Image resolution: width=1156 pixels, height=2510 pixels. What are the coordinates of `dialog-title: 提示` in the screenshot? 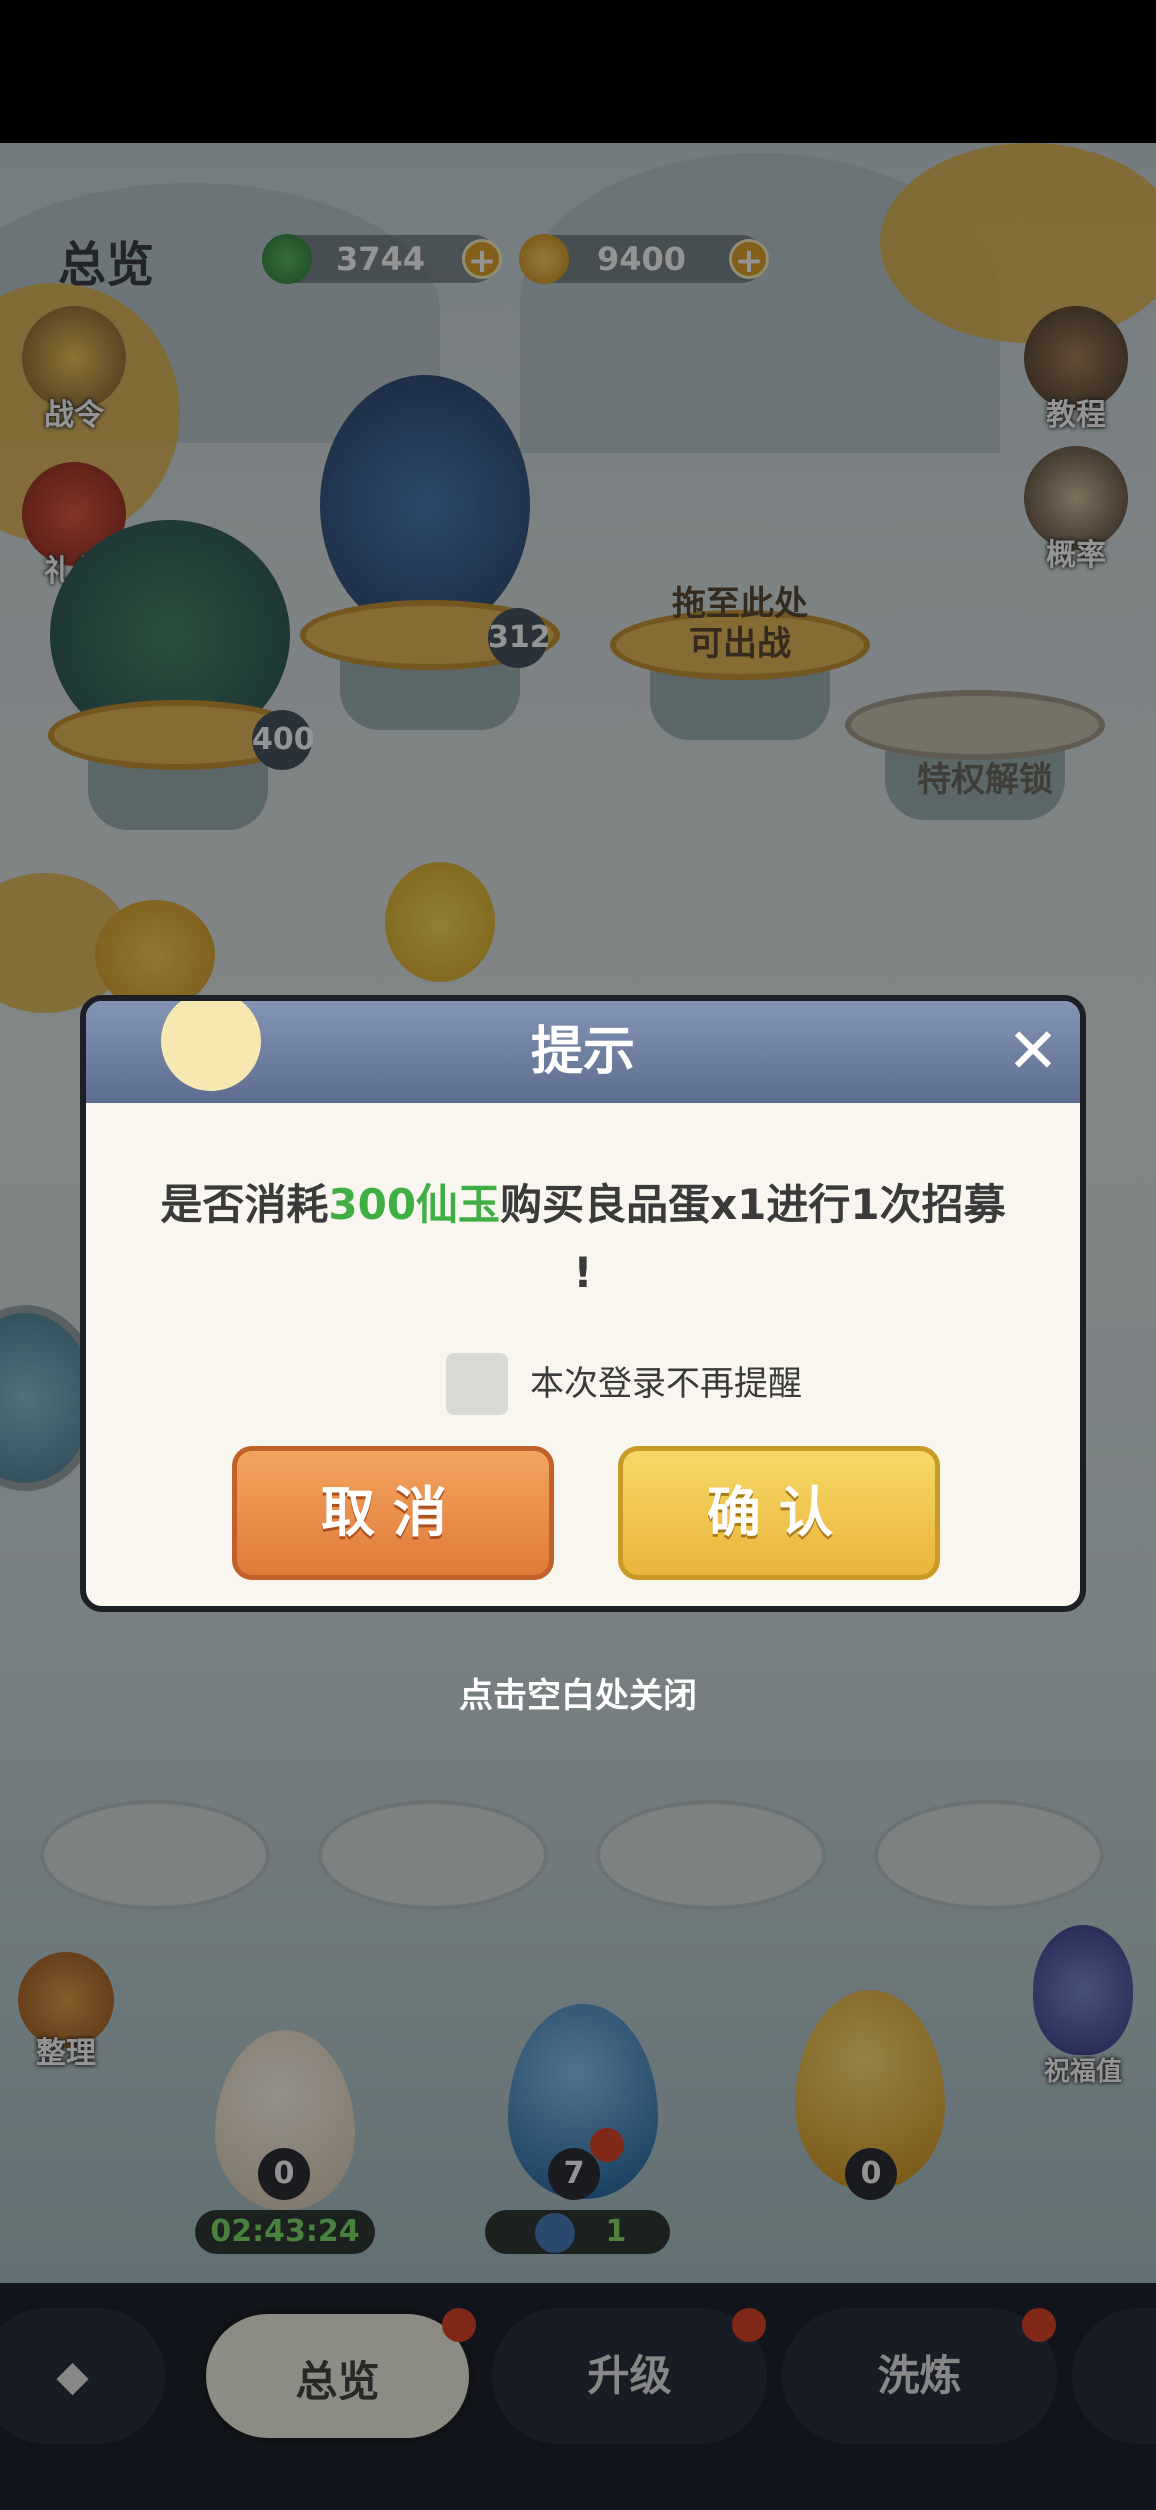 It's located at (582, 1052).